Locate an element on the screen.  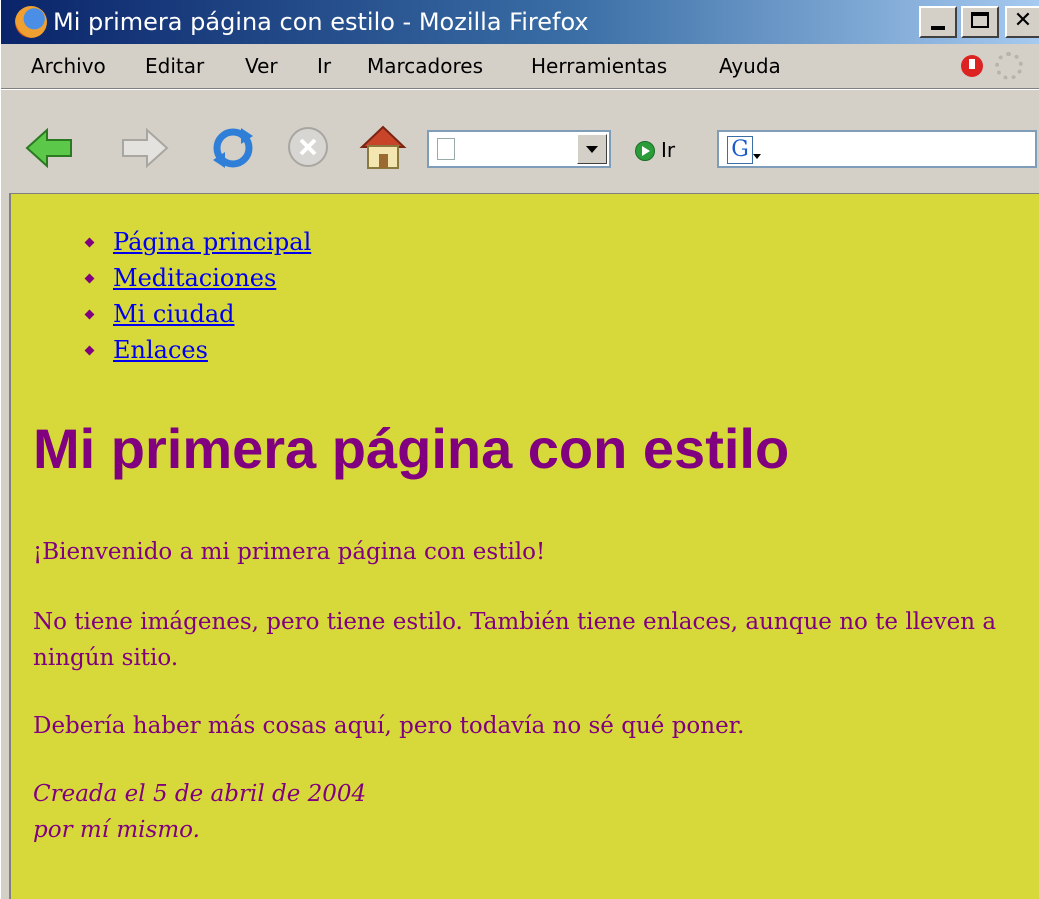
menu-editar: Editar is located at coordinates (174, 66).